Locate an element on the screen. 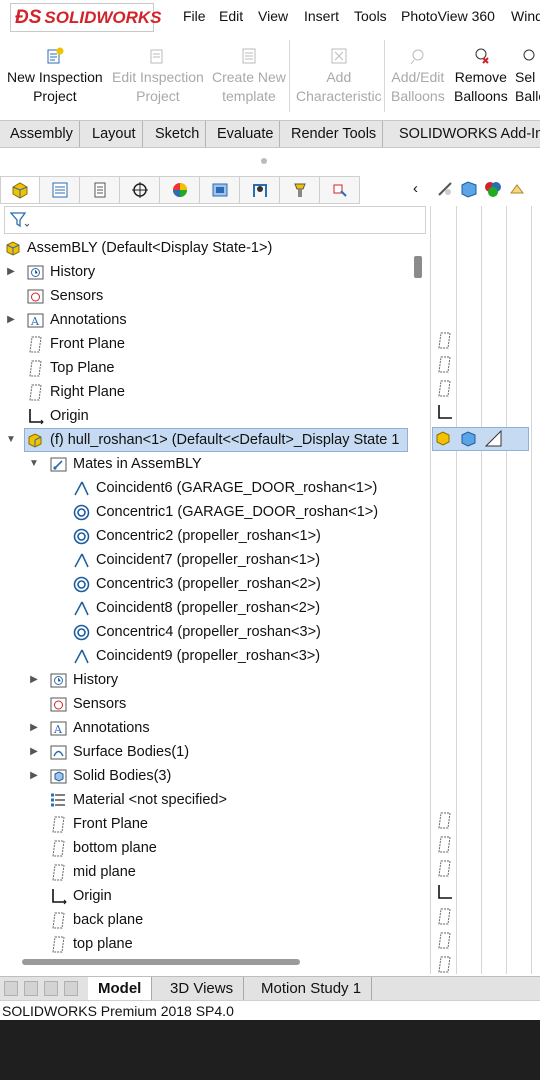 This screenshot has width=540, height=1080. cam-tab is located at coordinates (220, 190).